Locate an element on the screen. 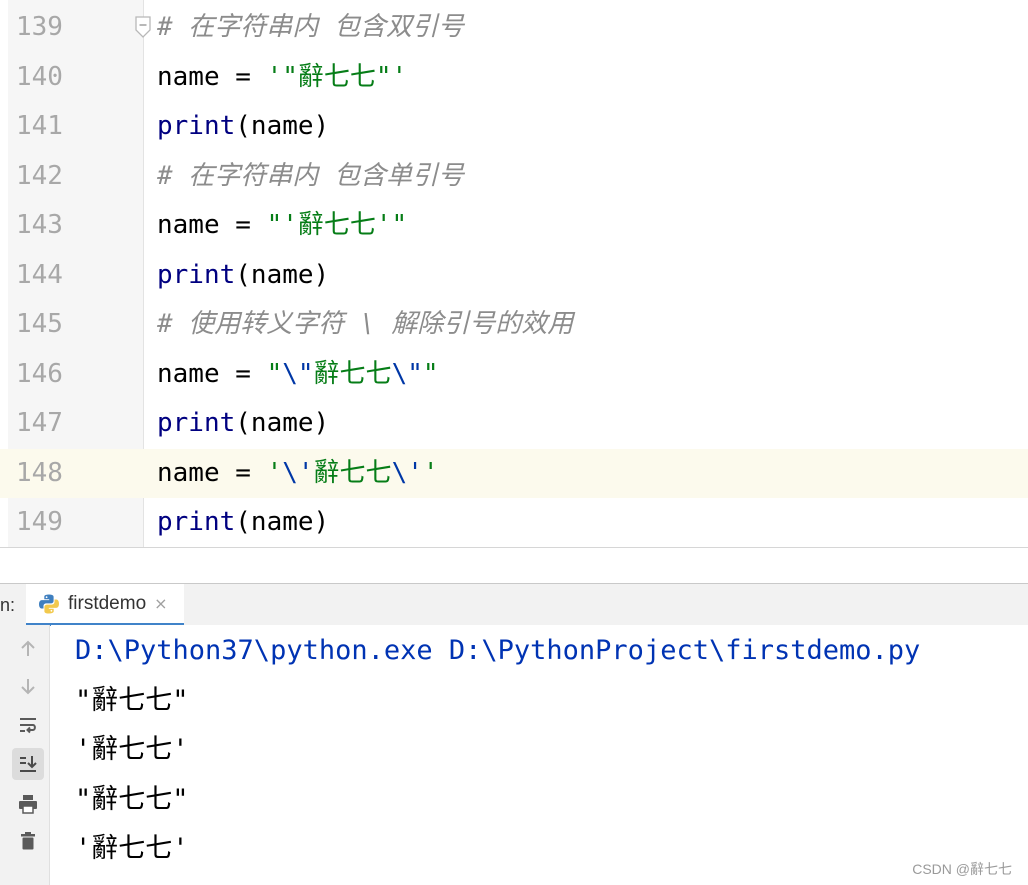  code-line: 145 # 使用转义字符 \ 解除引号的效用 is located at coordinates (514, 325).